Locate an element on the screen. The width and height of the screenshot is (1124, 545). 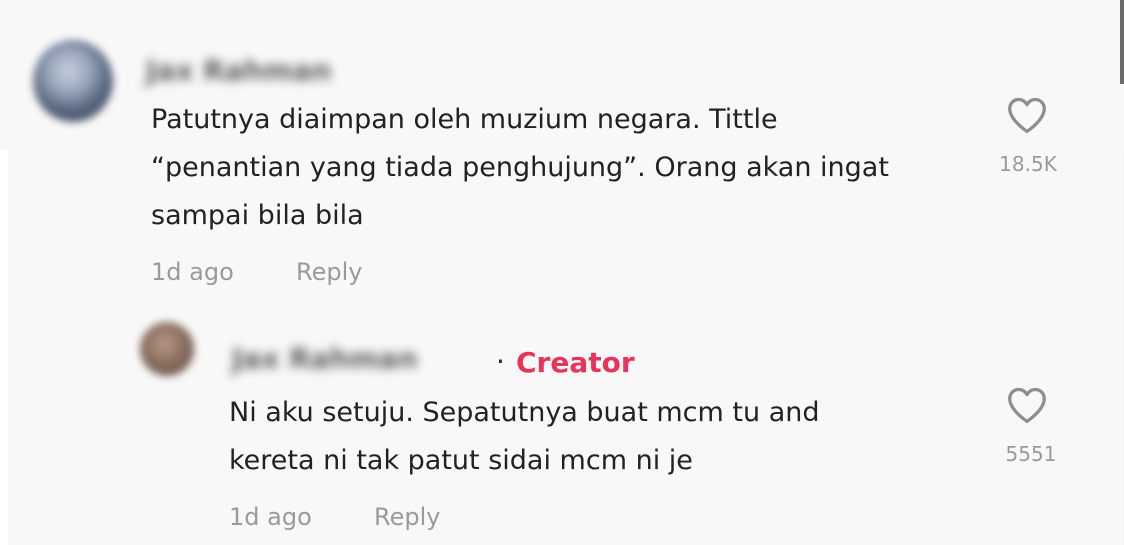
commenter-avatar is located at coordinates (73, 81).